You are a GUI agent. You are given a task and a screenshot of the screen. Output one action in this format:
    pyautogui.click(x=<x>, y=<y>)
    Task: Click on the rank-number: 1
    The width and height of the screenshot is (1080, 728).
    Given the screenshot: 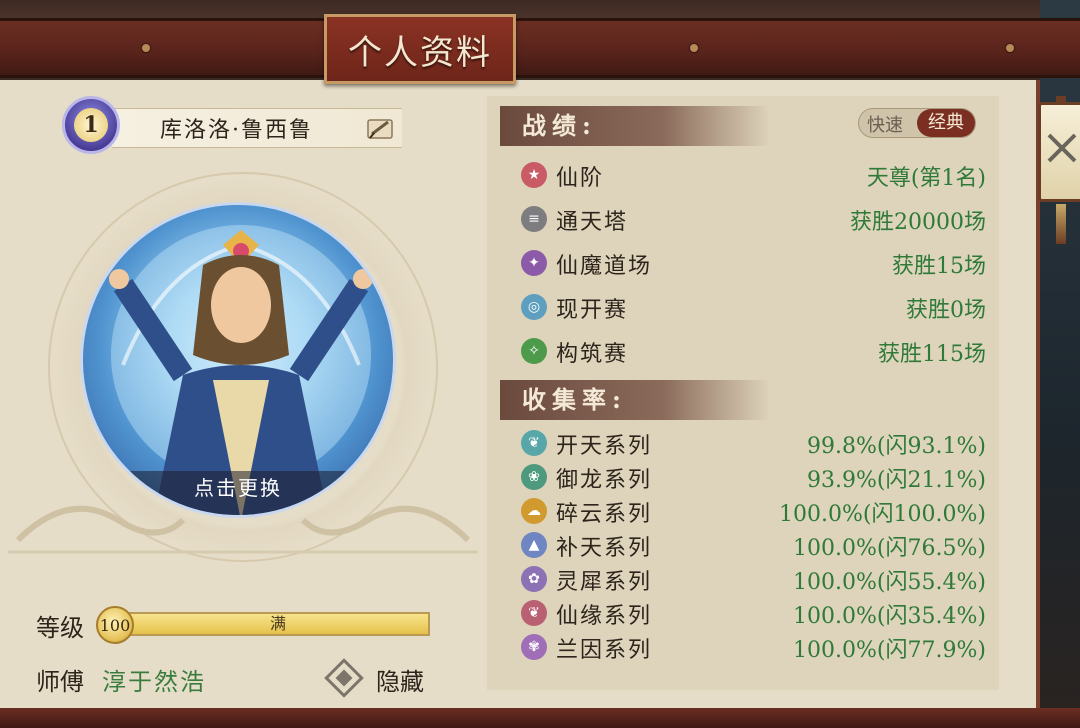 What is the action you would take?
    pyautogui.click(x=91, y=125)
    